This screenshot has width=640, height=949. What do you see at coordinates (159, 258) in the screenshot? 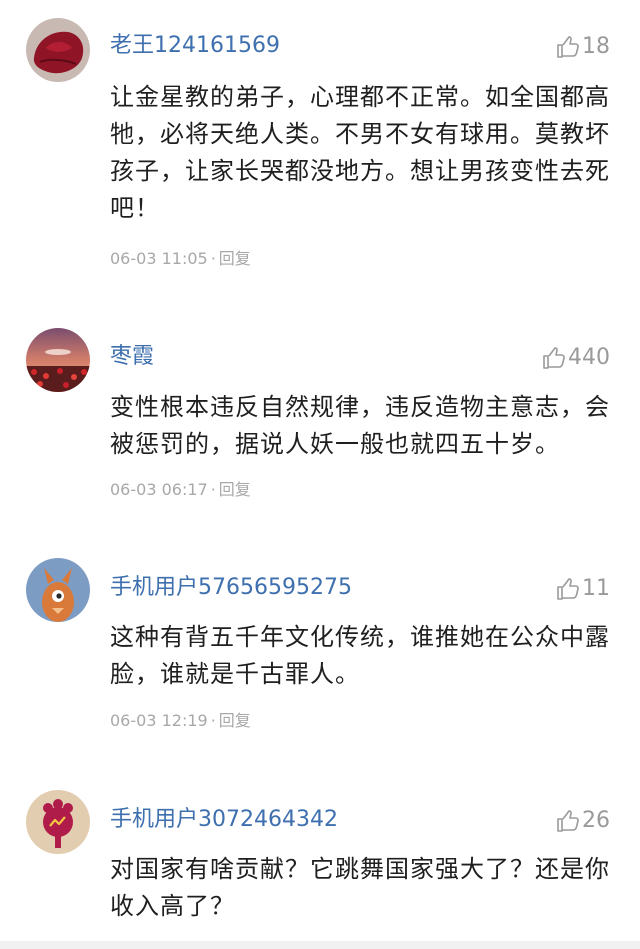
I see `timestamp: 06-03 11:05` at bounding box center [159, 258].